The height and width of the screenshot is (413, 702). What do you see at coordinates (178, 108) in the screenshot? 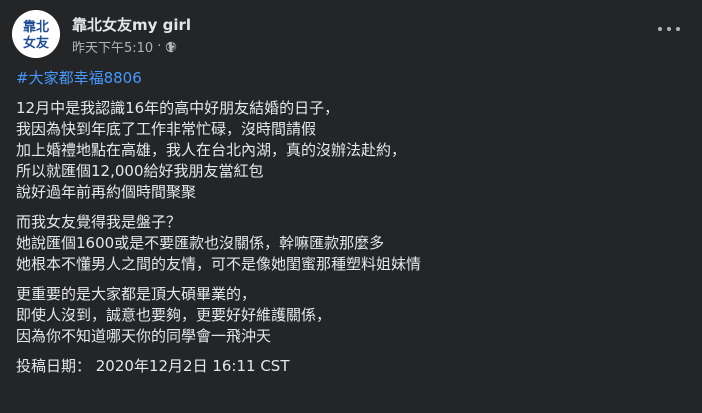
I see `post-line: 12月中是我認識16年的高中好朋友結婚的日子，` at bounding box center [178, 108].